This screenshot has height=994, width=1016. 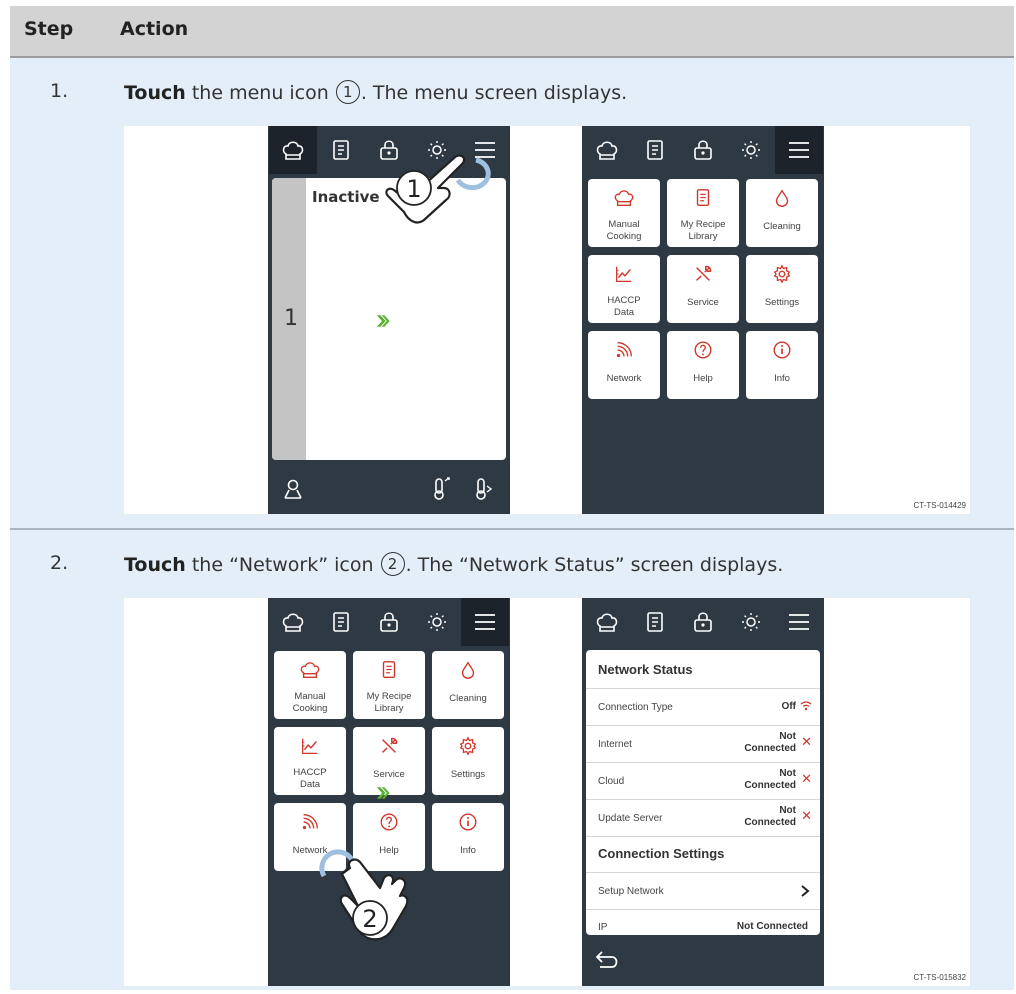 I want to click on figure-code: CT-TS-015832, so click(x=939, y=977).